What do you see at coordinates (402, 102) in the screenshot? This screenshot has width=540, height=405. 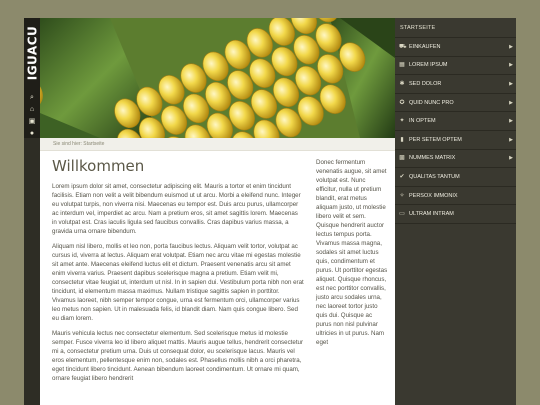 I see `badge-icon: ✪` at bounding box center [402, 102].